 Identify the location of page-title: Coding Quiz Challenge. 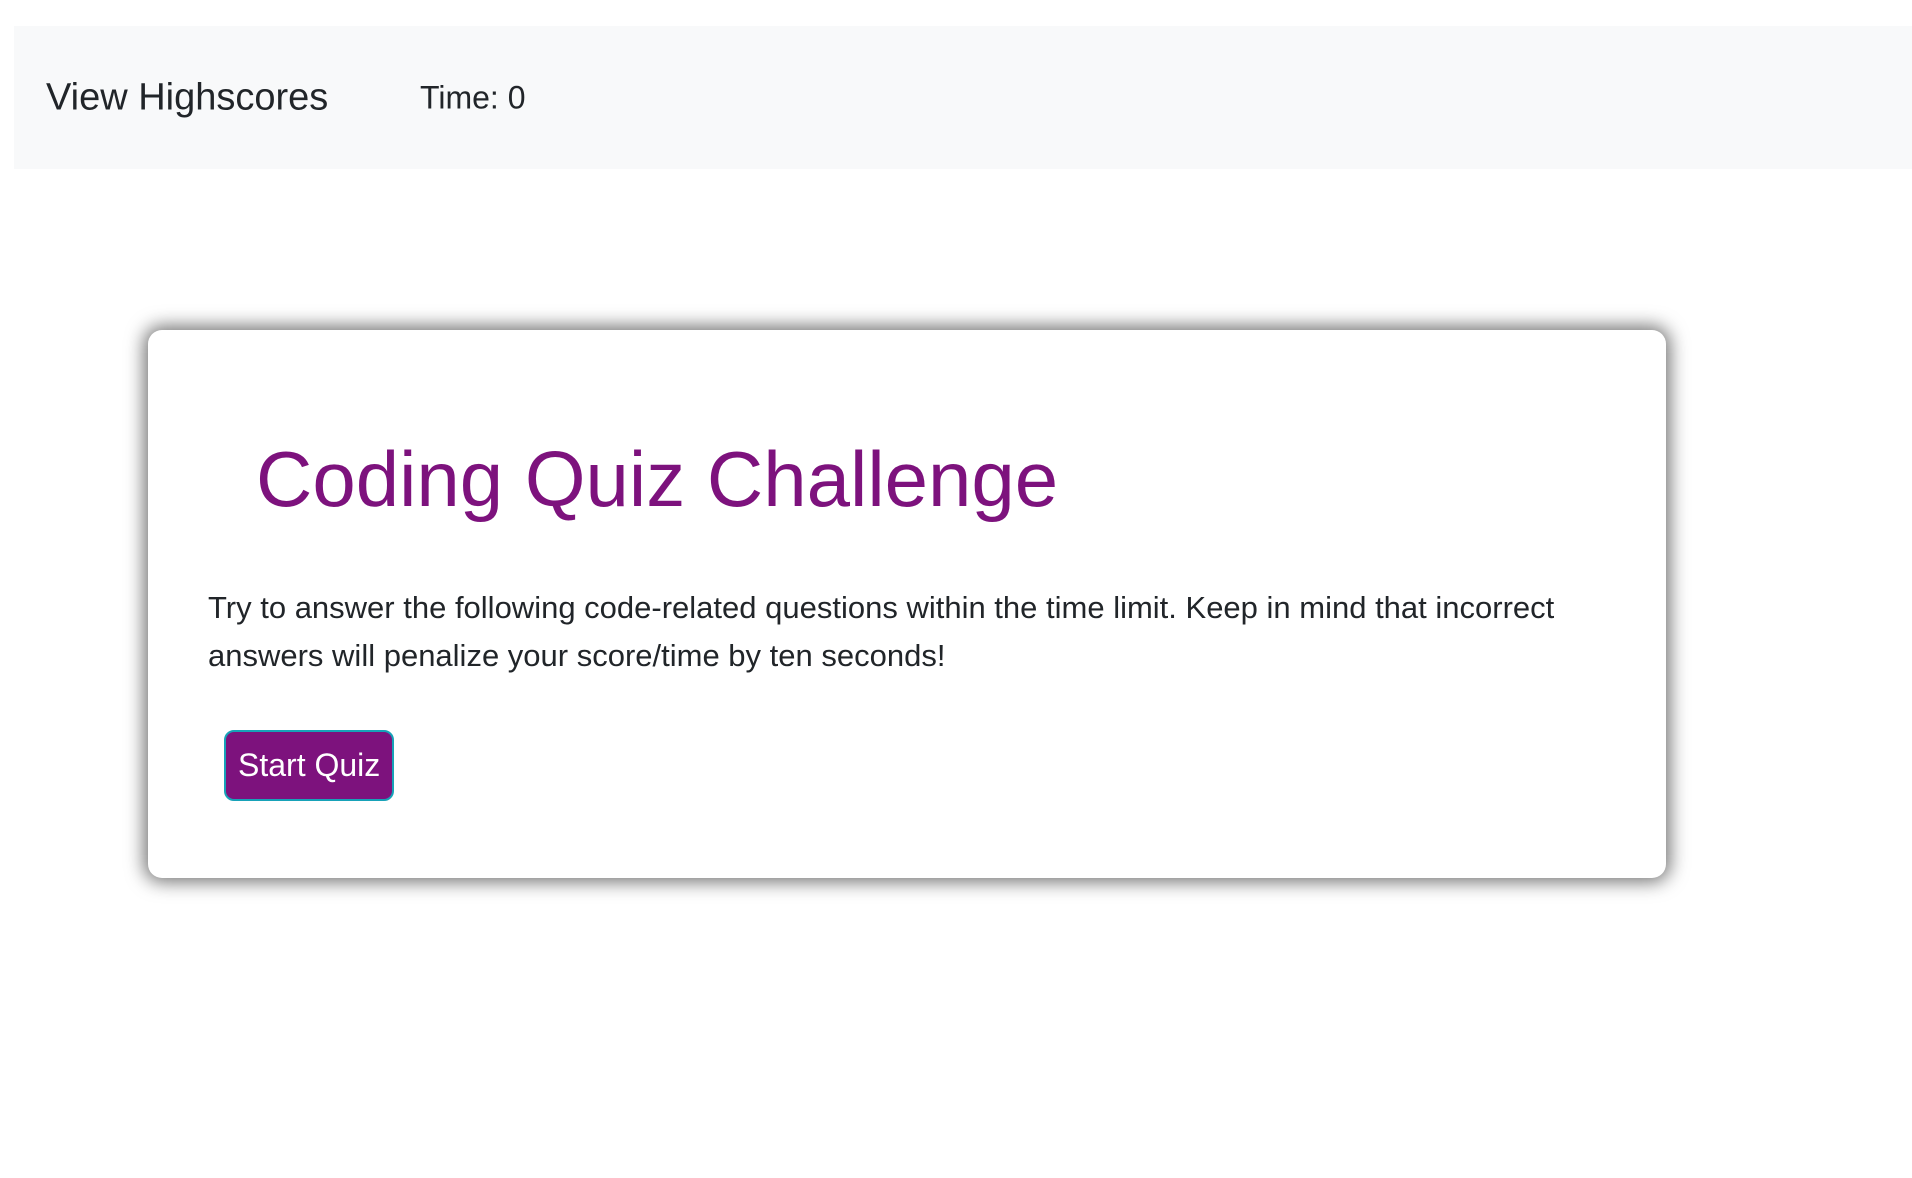
(657, 479).